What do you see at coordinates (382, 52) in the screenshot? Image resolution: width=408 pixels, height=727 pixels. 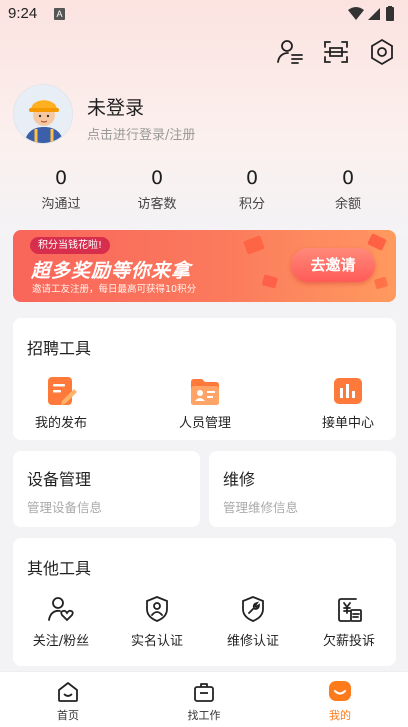 I see `settings-icon` at bounding box center [382, 52].